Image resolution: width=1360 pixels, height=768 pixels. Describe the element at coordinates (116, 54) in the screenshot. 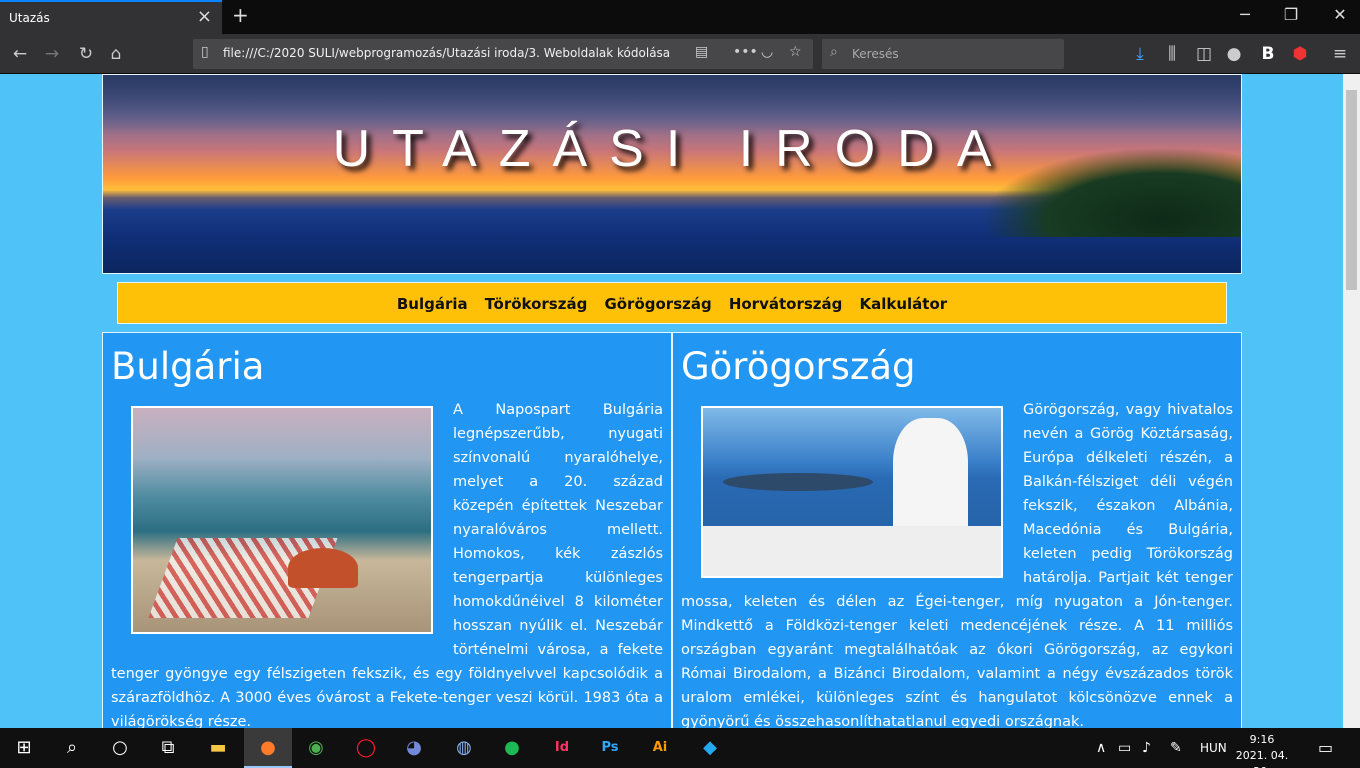

I see `home-icon: ⌂` at that location.